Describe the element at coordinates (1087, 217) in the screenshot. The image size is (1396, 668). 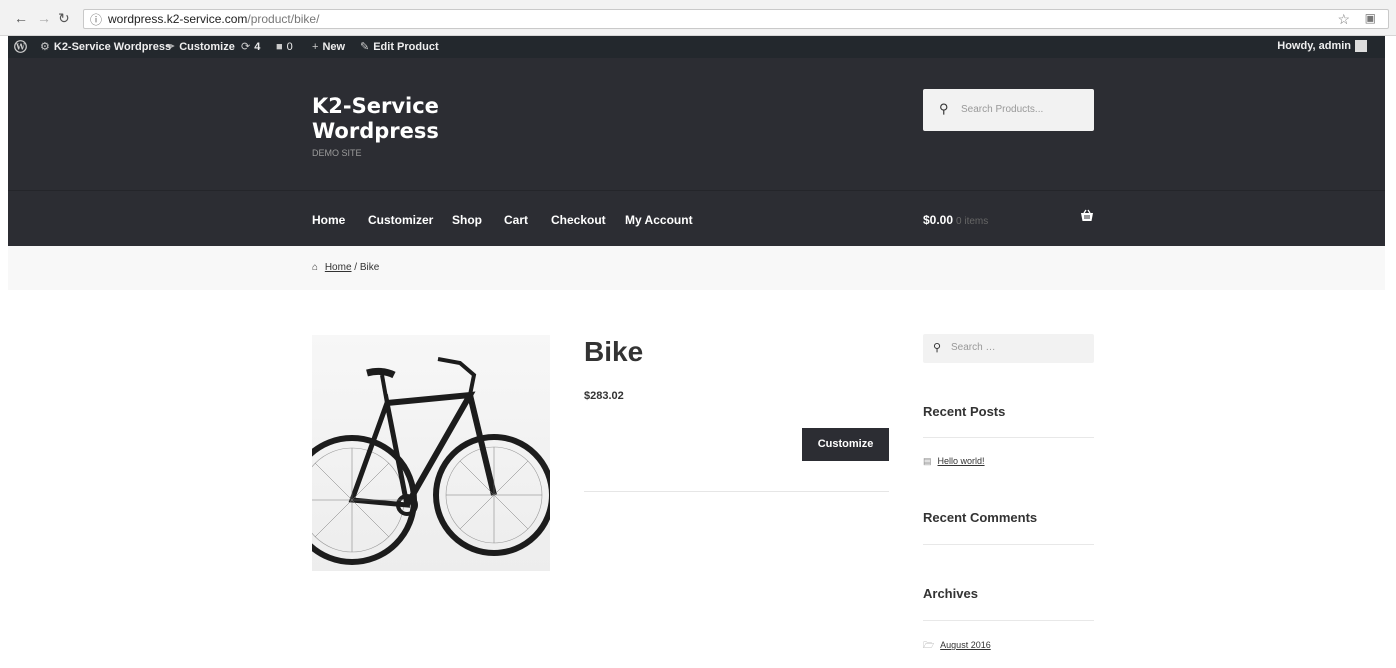
I see `basket-icon` at that location.